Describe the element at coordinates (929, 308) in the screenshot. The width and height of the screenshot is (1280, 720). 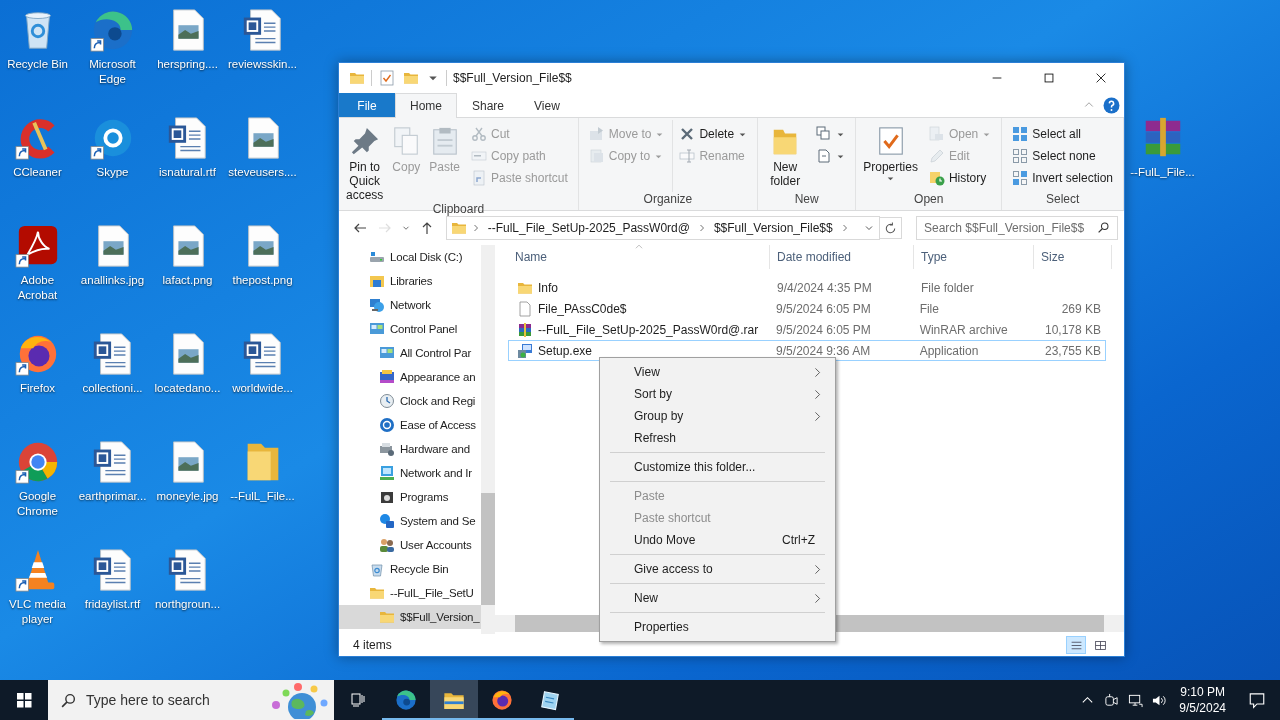
I see `table-cell-text: File` at that location.